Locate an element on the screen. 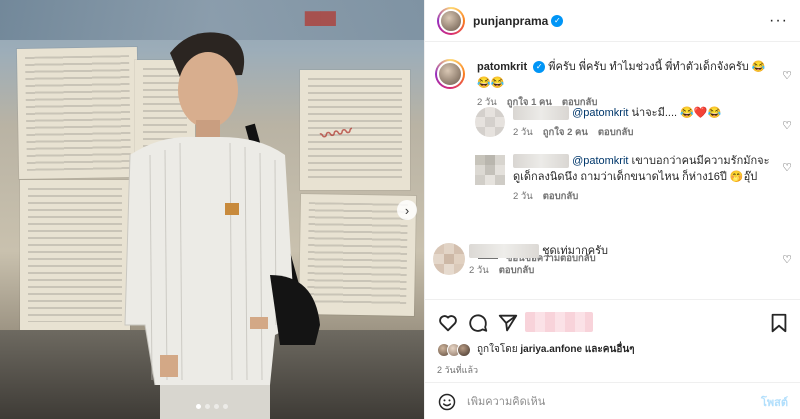  commenter-avatar-ring is located at coordinates (450, 74).